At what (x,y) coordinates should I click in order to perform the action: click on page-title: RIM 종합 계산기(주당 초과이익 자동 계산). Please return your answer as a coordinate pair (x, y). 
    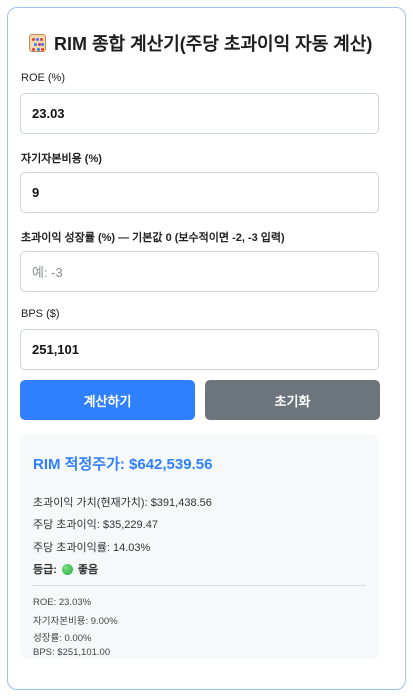
    Looking at the image, I should click on (200, 43).